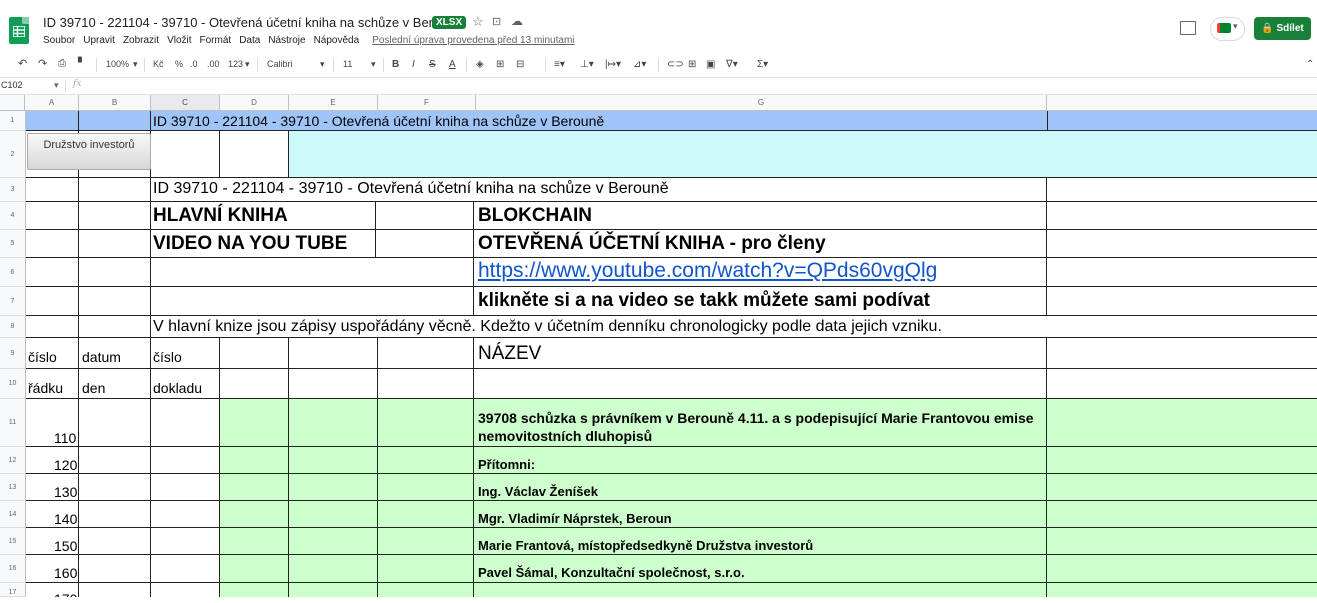  I want to click on row-header: 16, so click(13, 569).